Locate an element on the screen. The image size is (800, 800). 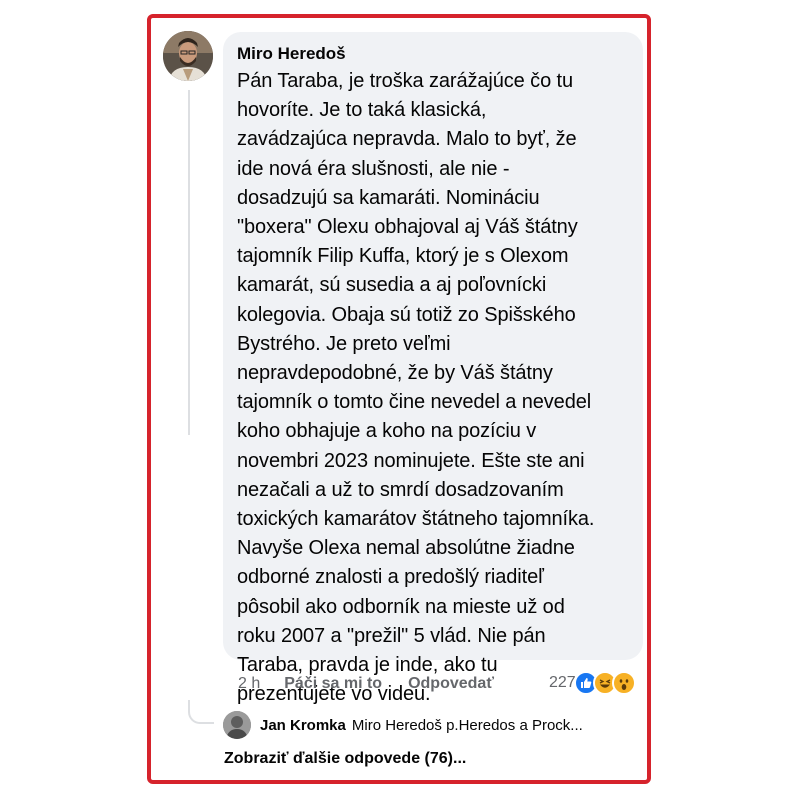
reply-avatar-photo is located at coordinates (237, 725).